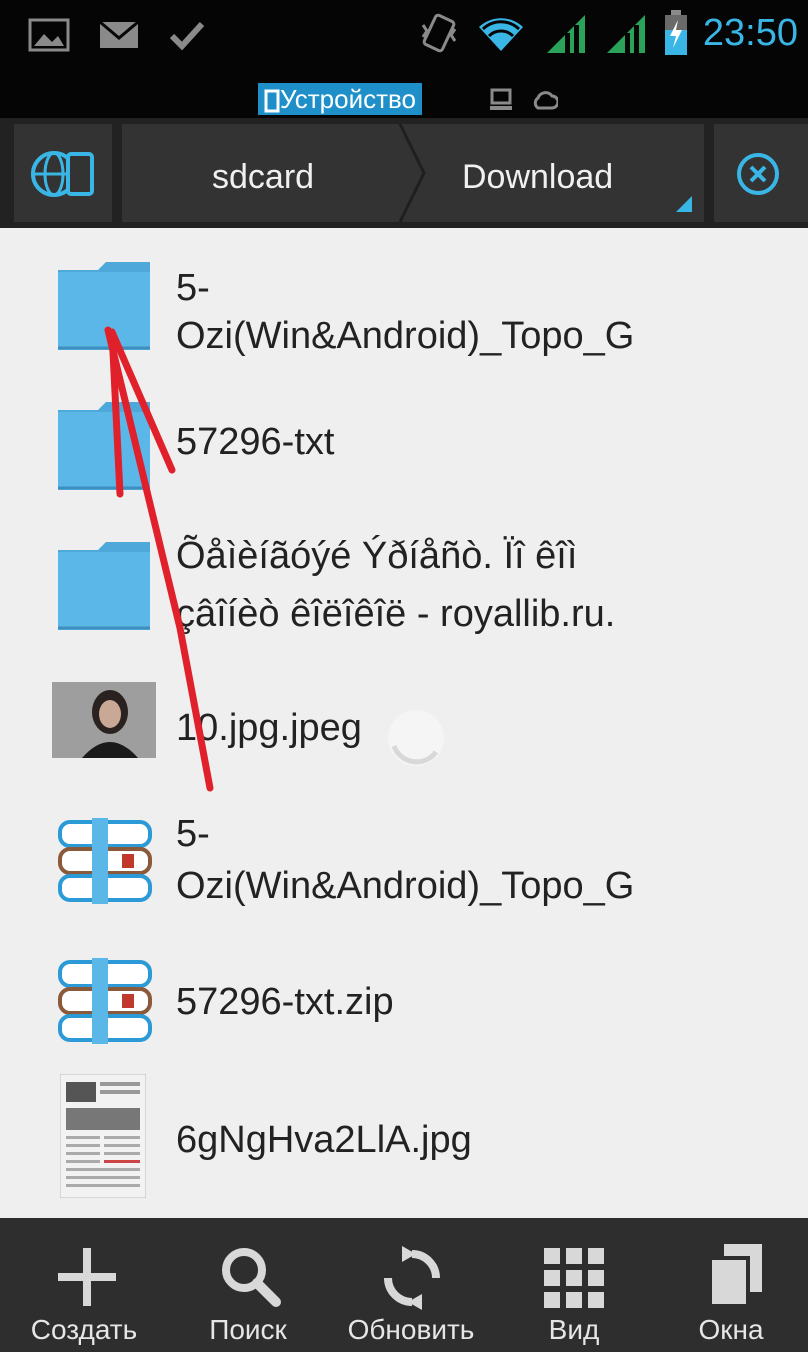 Image resolution: width=808 pixels, height=1352 pixels. What do you see at coordinates (119, 35) in the screenshot?
I see `mail-icon` at bounding box center [119, 35].